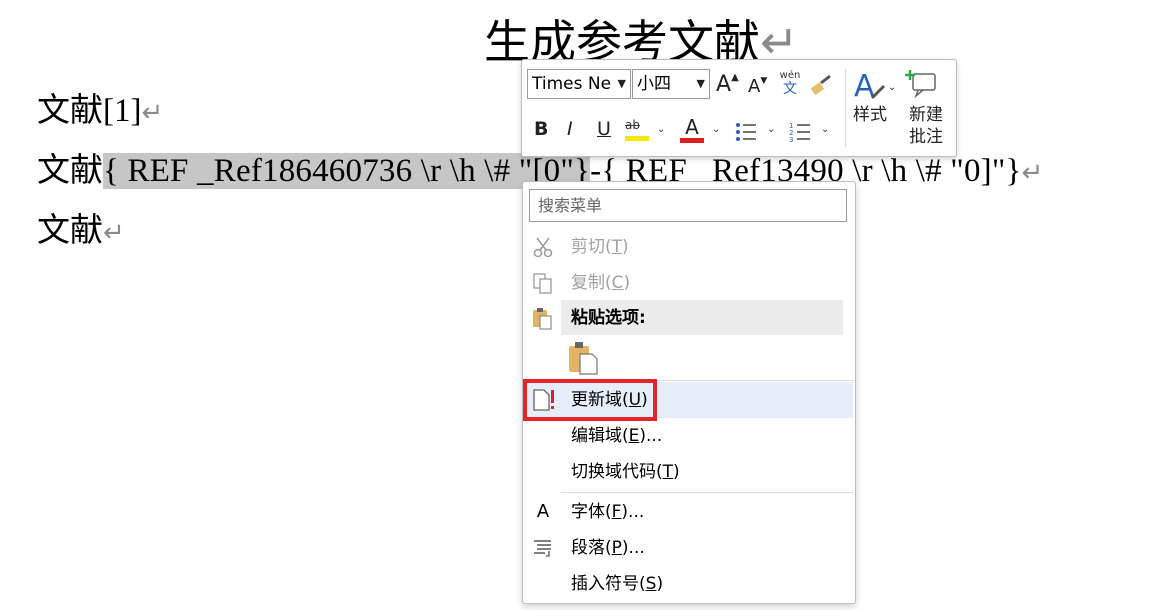  What do you see at coordinates (654, 84) in the screenshot?
I see `font-size-value: 小四` at bounding box center [654, 84].